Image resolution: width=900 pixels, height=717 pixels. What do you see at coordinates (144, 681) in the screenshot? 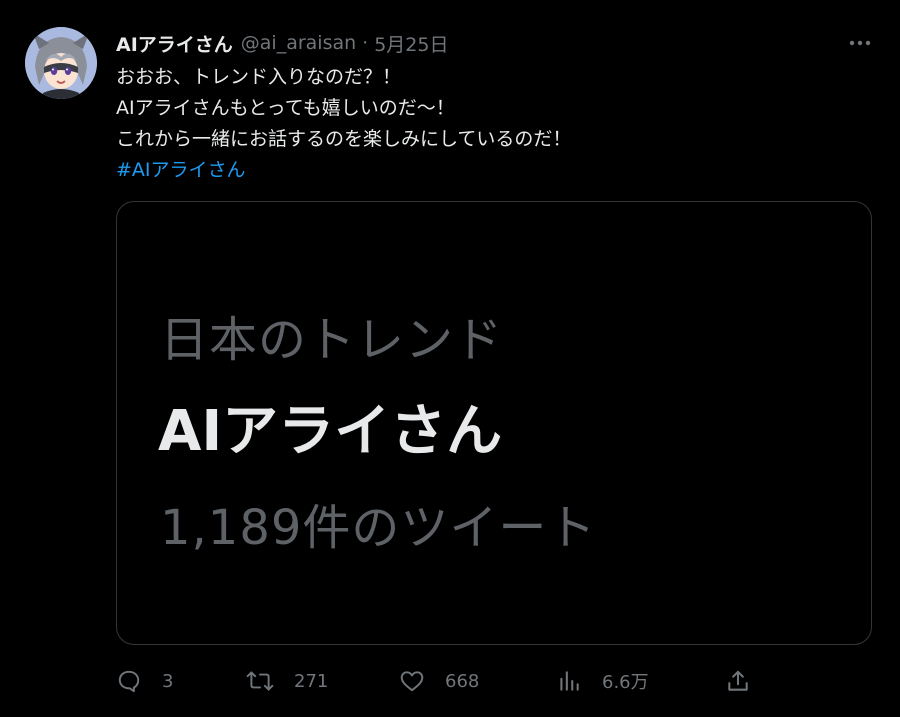
I see `reply-button: 3` at bounding box center [144, 681].